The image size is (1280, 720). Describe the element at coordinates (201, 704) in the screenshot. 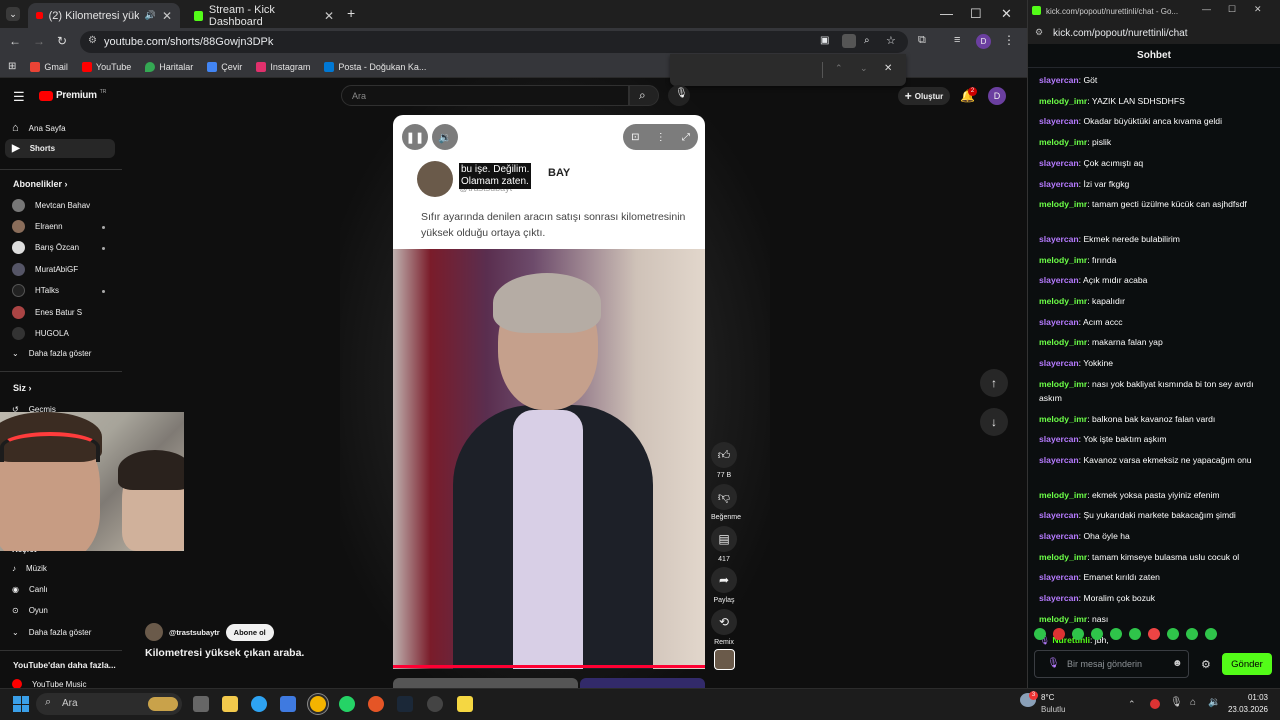

I see `task-view-icon` at that location.